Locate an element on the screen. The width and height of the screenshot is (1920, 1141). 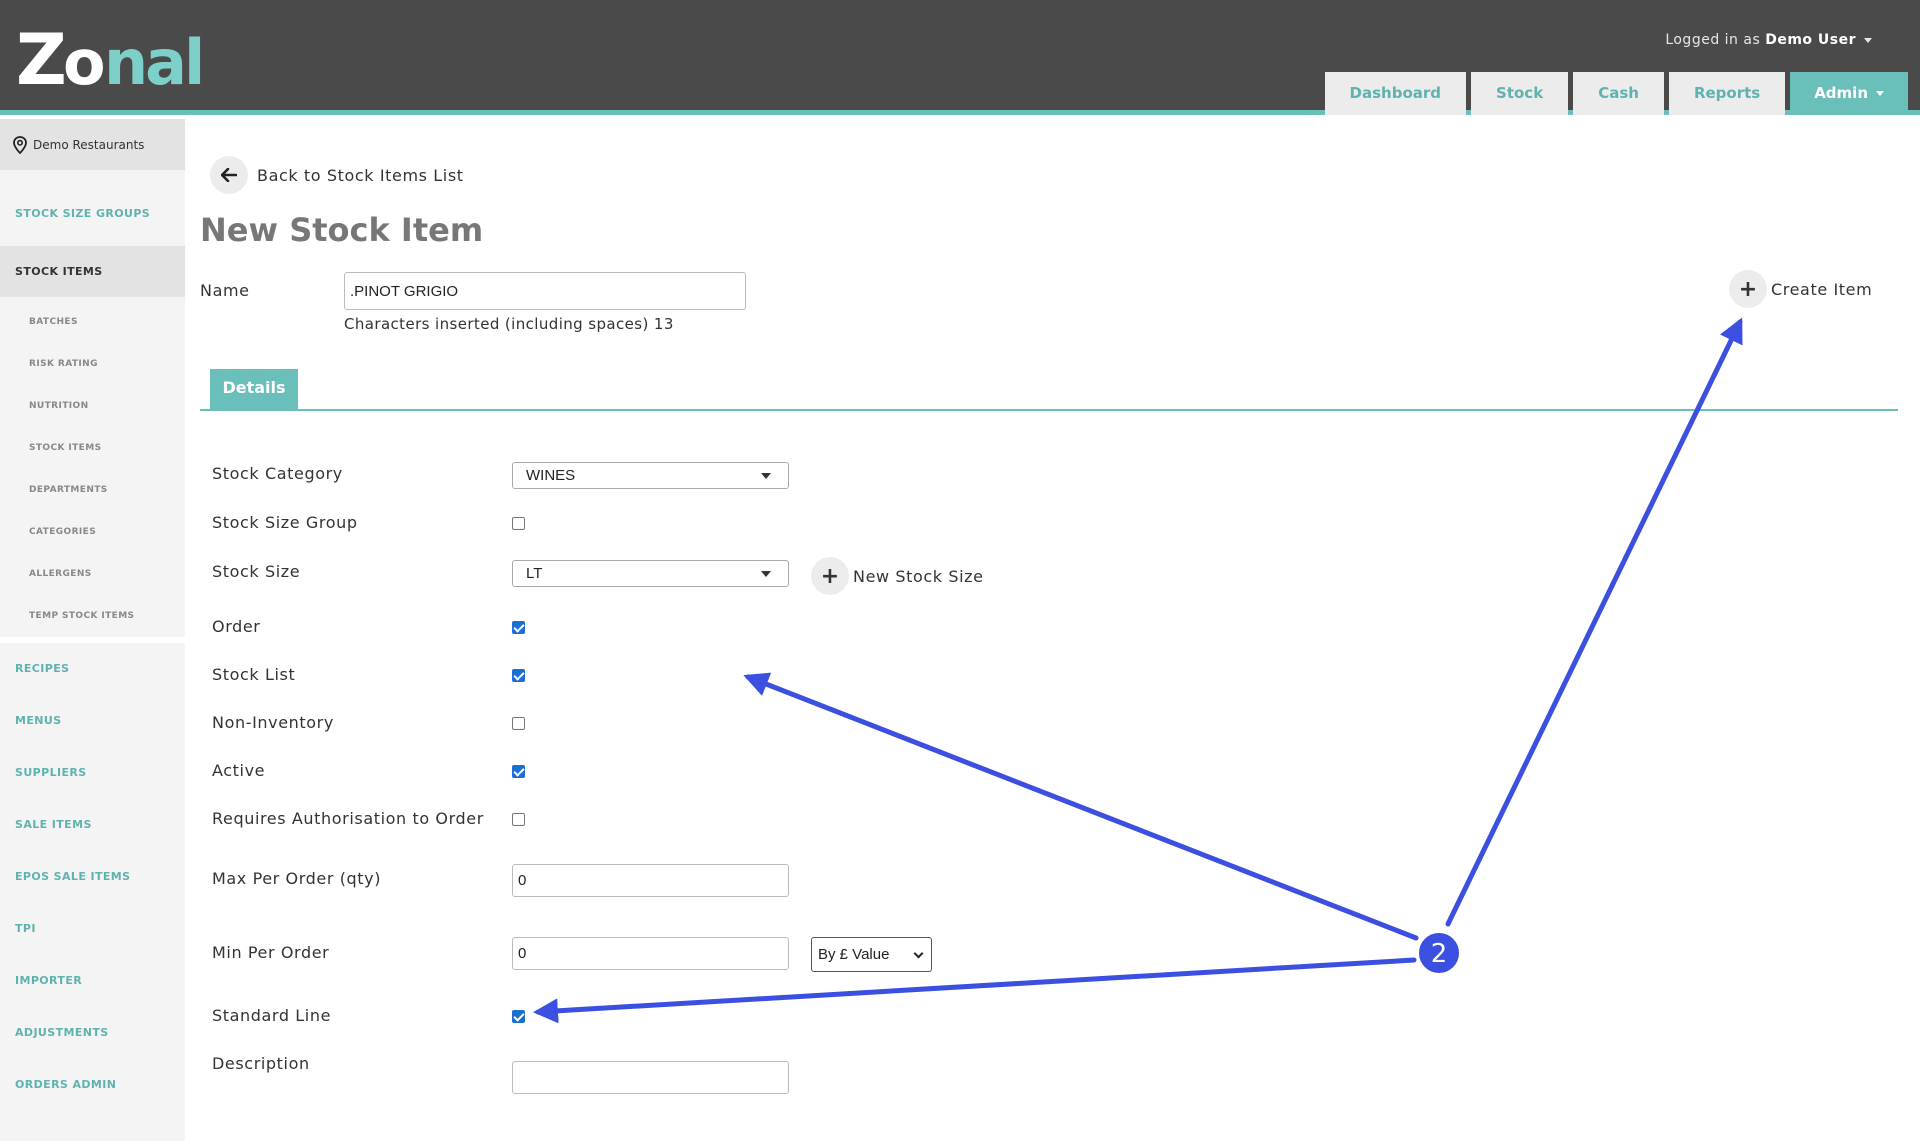
user-menu: Logged in as Demo User is located at coordinates (1768, 40).